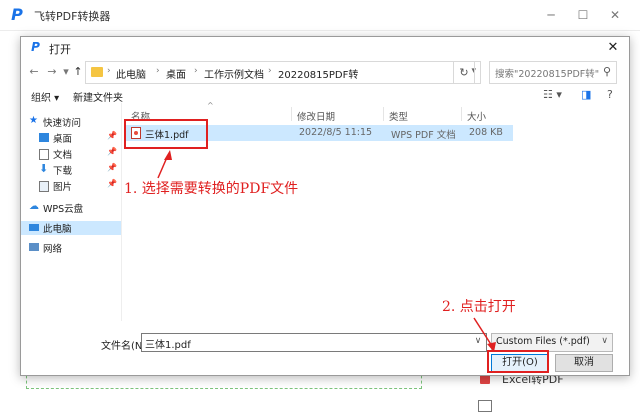  What do you see at coordinates (164, 164) in the screenshot?
I see `step1-arrow` at bounding box center [164, 164].